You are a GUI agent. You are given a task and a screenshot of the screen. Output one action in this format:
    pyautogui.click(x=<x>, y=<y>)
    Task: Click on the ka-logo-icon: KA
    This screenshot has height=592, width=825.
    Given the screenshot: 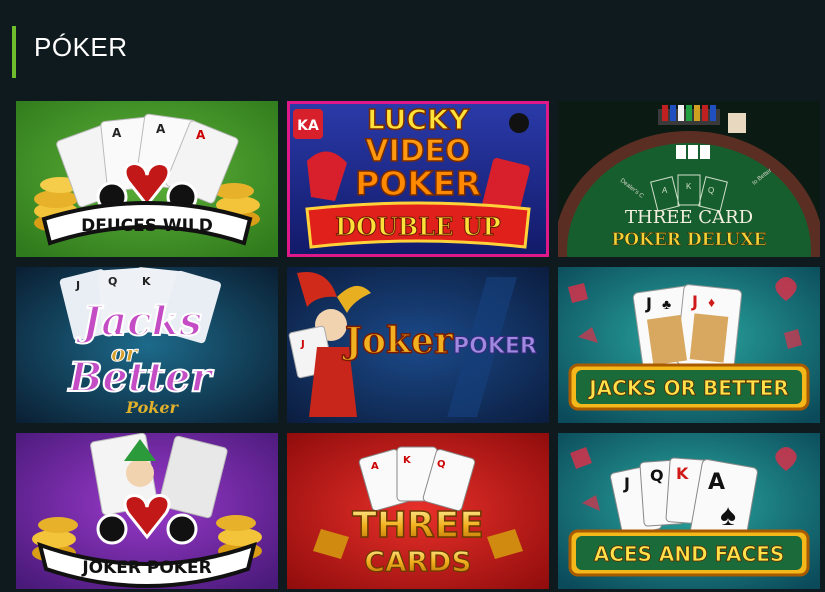 What is the action you would take?
    pyautogui.click(x=308, y=124)
    